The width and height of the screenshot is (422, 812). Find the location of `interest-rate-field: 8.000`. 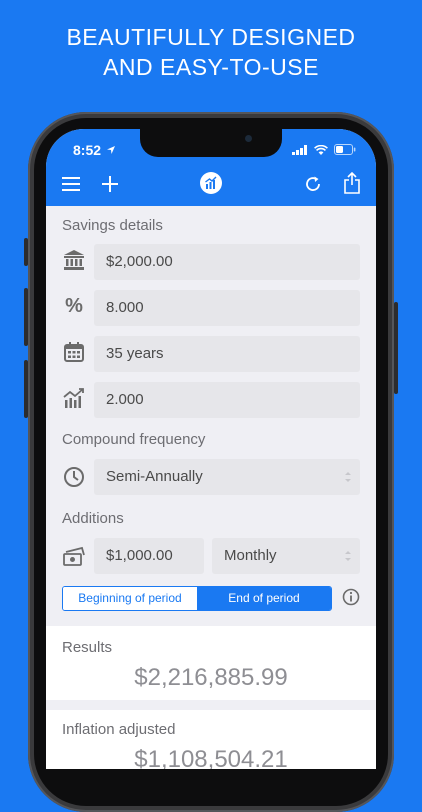

interest-rate-field: 8.000 is located at coordinates (227, 308).